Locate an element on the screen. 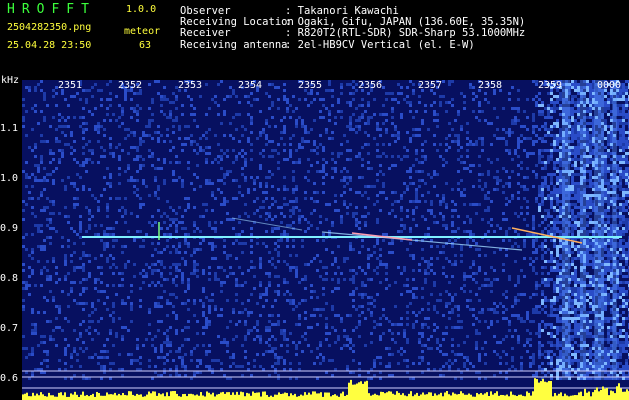 Image resolution: width=629 pixels, height=400 pixels. file-name: 2504282350.png is located at coordinates (49, 27).